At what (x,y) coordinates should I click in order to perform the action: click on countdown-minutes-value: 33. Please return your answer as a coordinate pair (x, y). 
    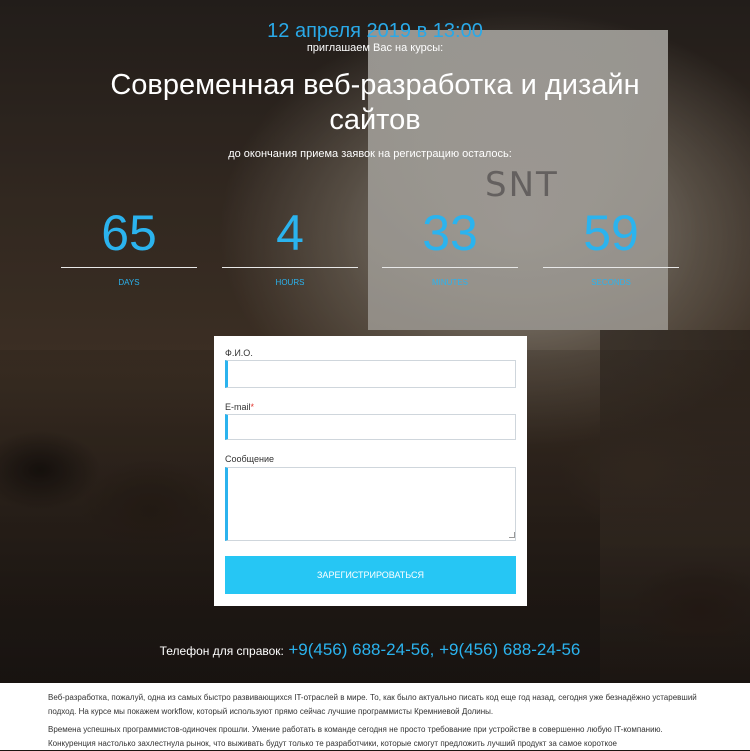
    Looking at the image, I should click on (450, 233).